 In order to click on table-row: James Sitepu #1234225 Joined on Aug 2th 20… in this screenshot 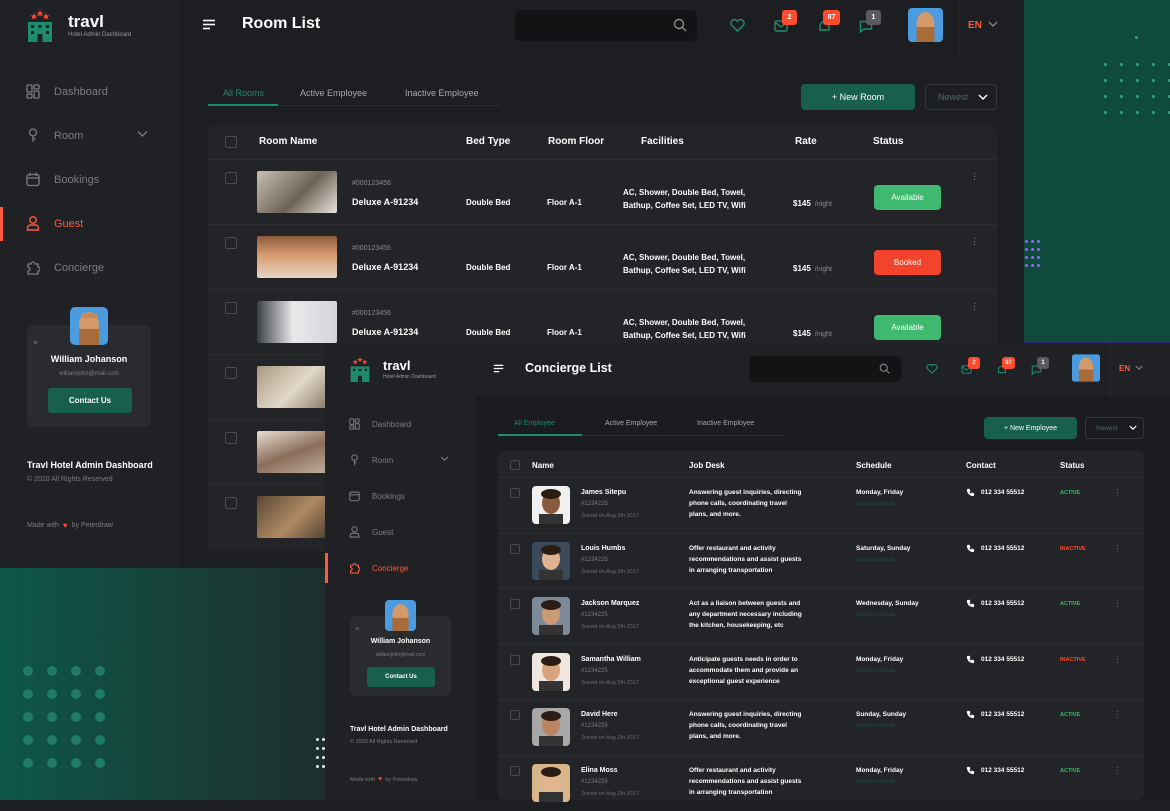, I will do `click(821, 505)`.